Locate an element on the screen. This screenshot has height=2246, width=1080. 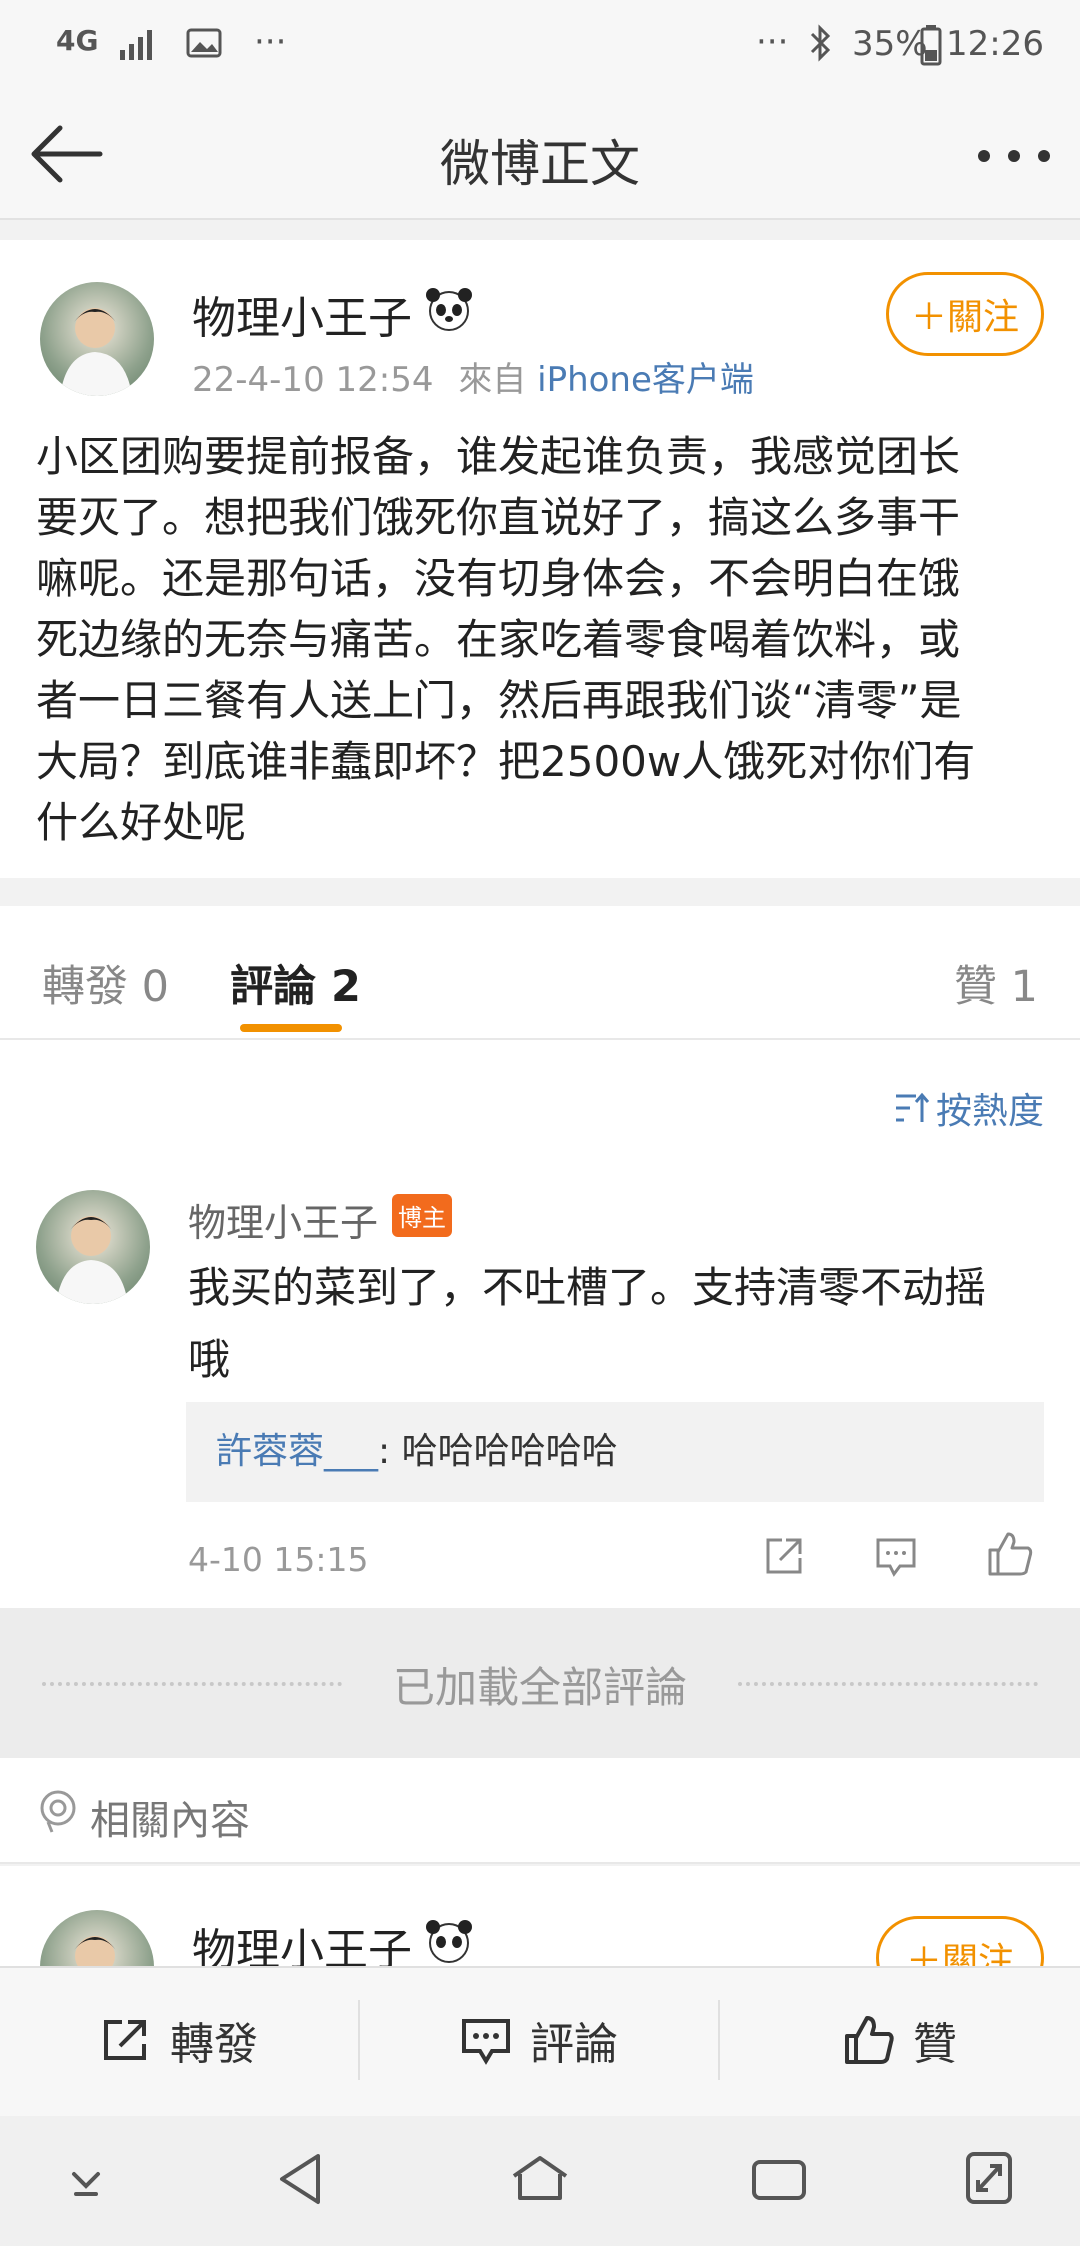
post-source: iPhone客户端 is located at coordinates (645, 380).